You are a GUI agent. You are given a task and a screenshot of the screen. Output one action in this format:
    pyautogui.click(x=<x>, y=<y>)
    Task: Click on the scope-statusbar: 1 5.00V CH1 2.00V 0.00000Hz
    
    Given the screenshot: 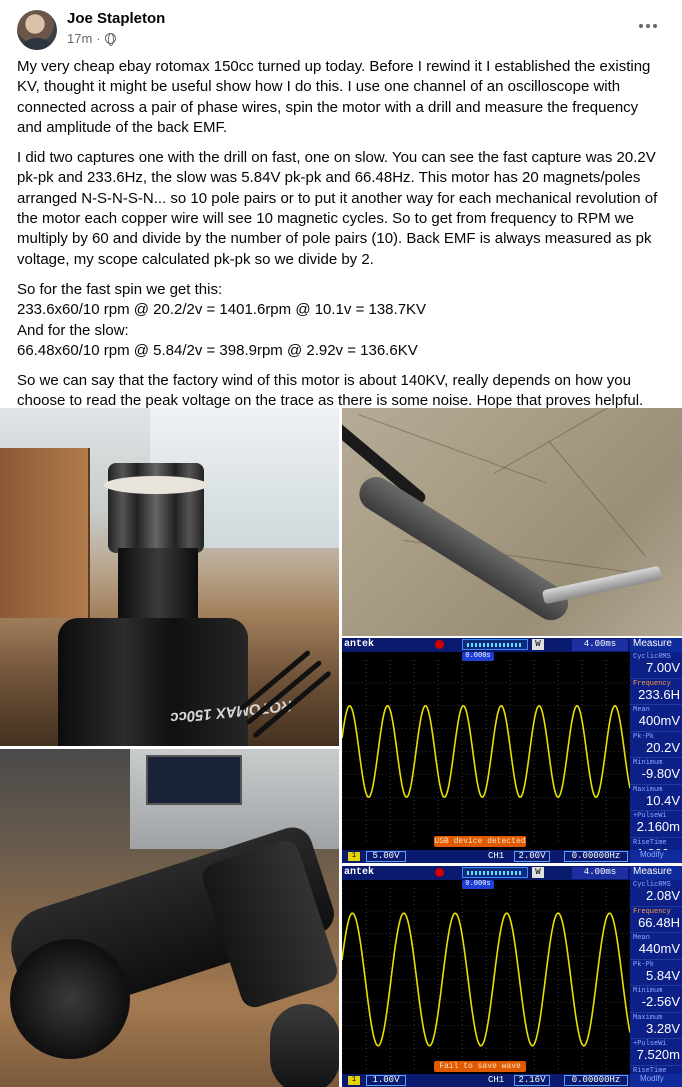 What is the action you would take?
    pyautogui.click(x=486, y=856)
    